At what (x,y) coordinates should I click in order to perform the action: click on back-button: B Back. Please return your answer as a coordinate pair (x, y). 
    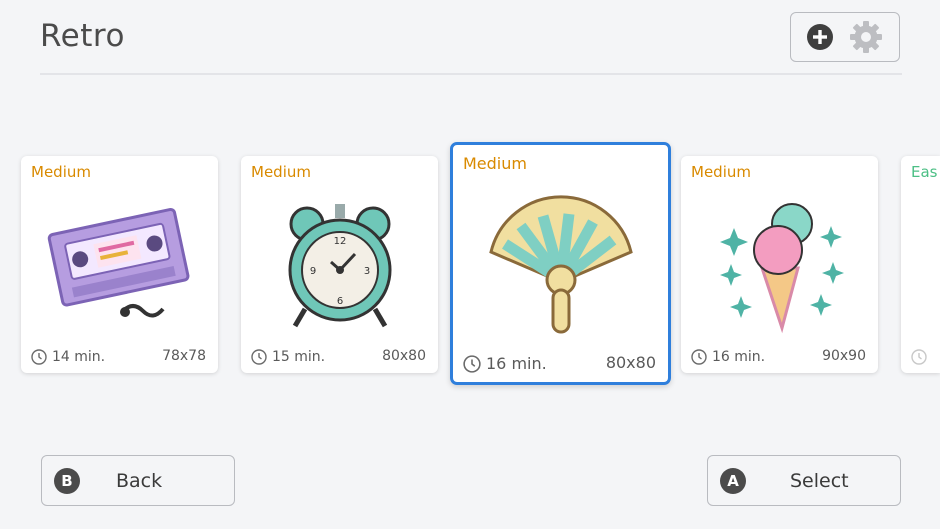
    Looking at the image, I should click on (138, 480).